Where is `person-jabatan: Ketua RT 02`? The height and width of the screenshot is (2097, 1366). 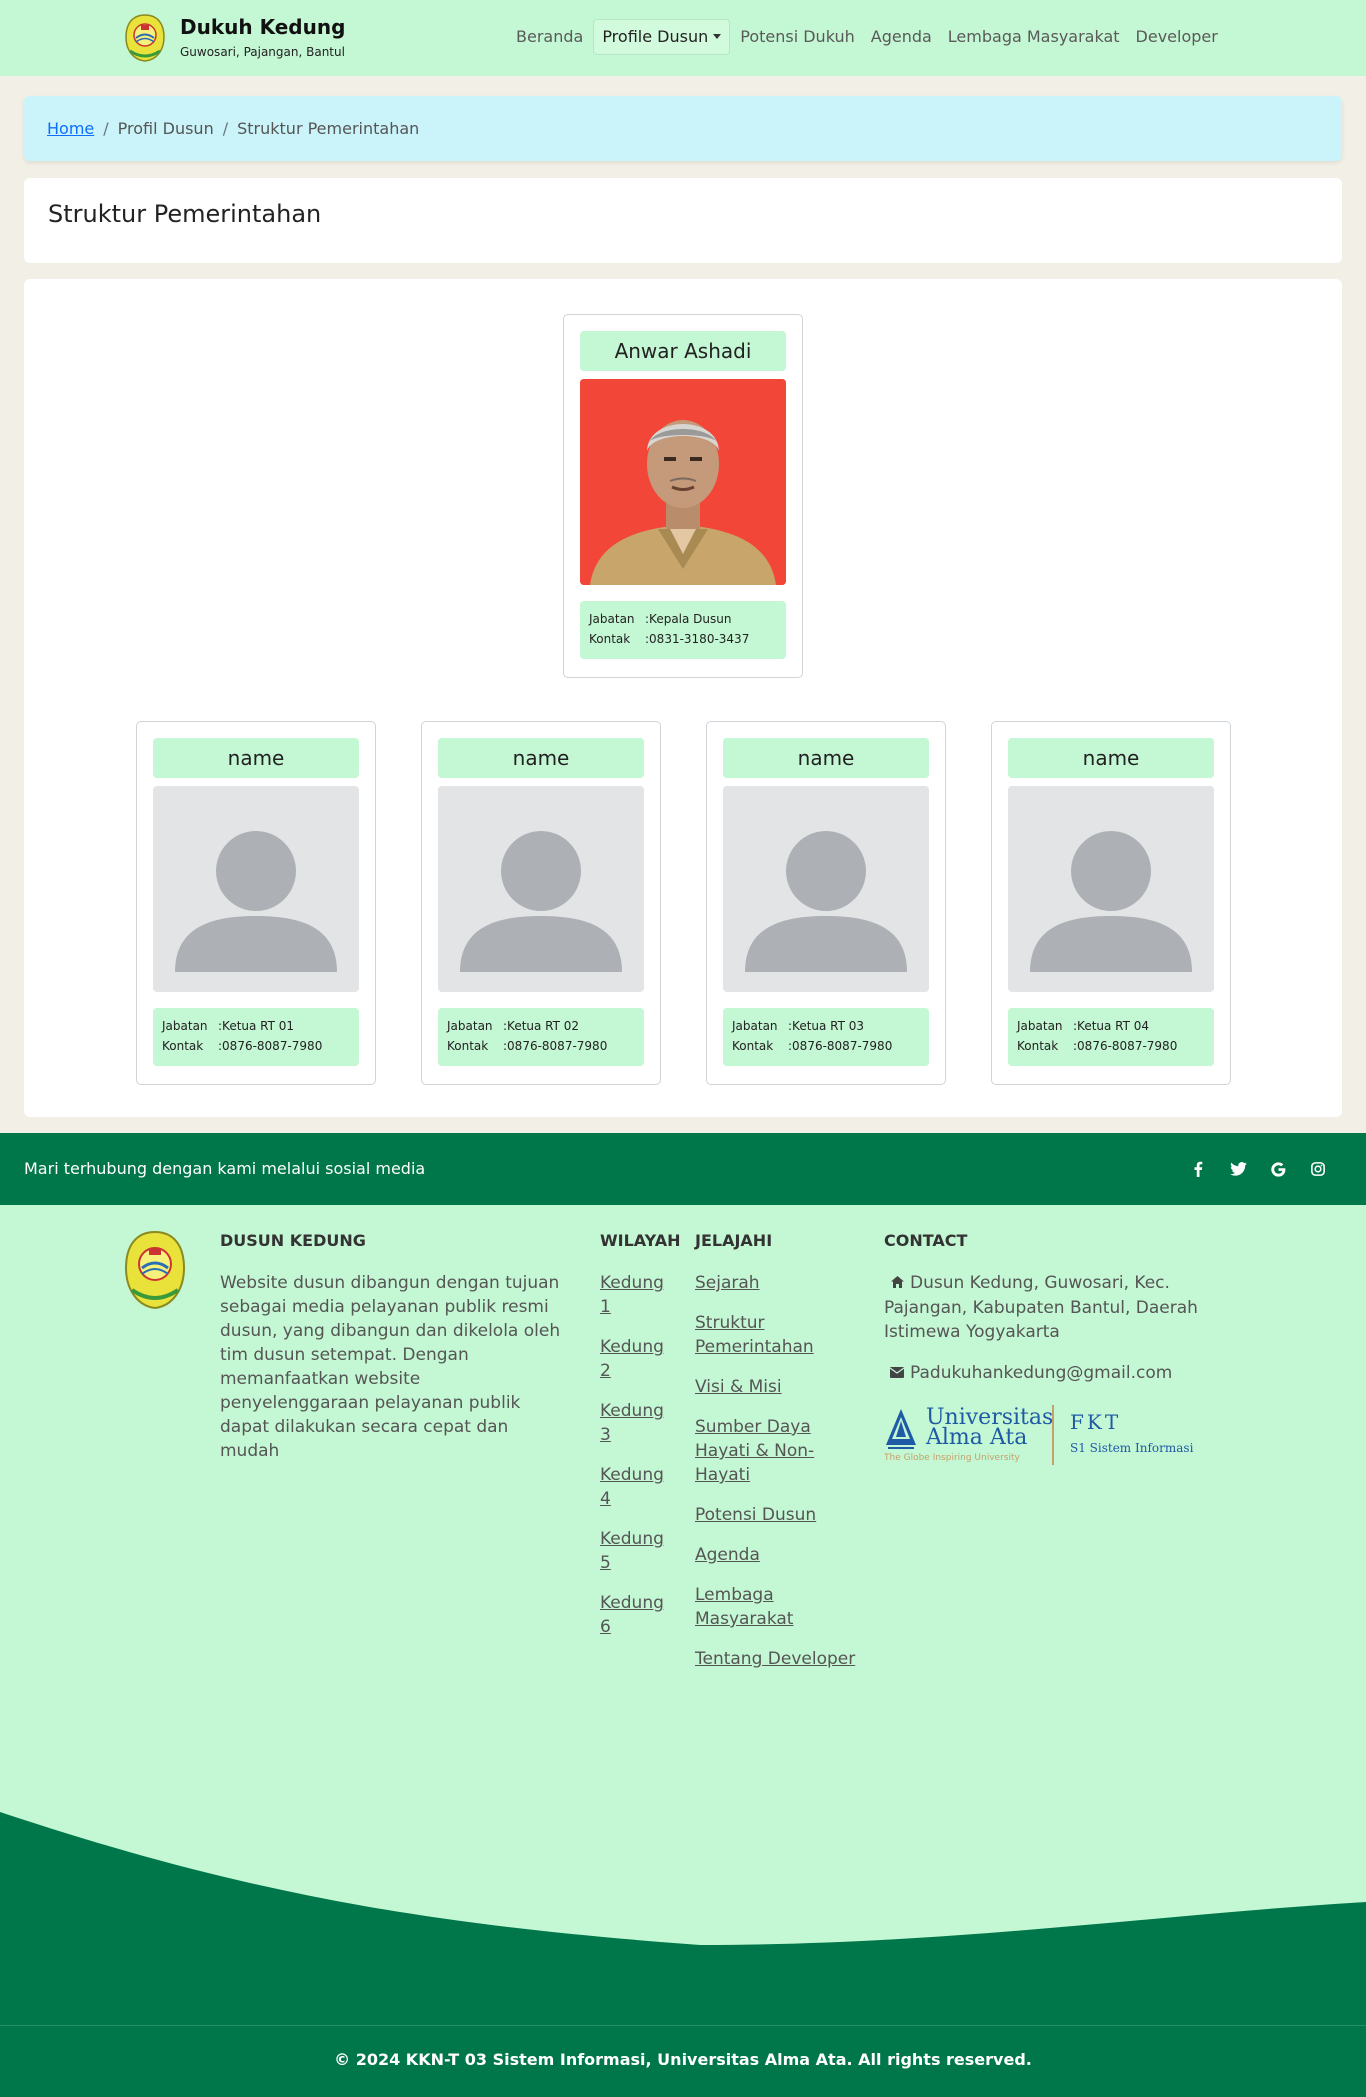
person-jabatan: Ketua RT 02 is located at coordinates (543, 1026).